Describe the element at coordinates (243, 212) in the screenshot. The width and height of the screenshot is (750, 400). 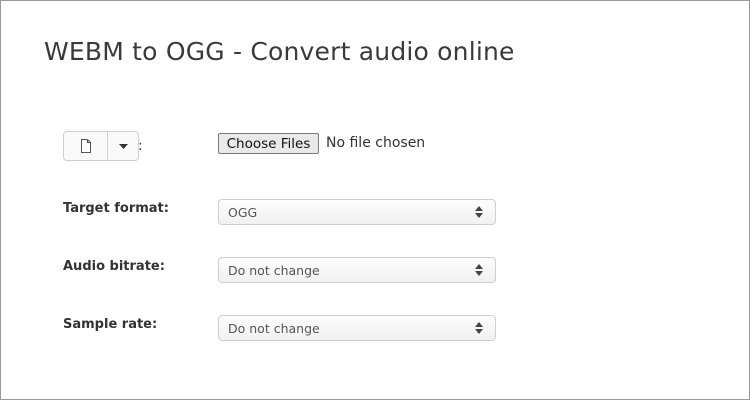
I see `target-format-value: OGG` at that location.